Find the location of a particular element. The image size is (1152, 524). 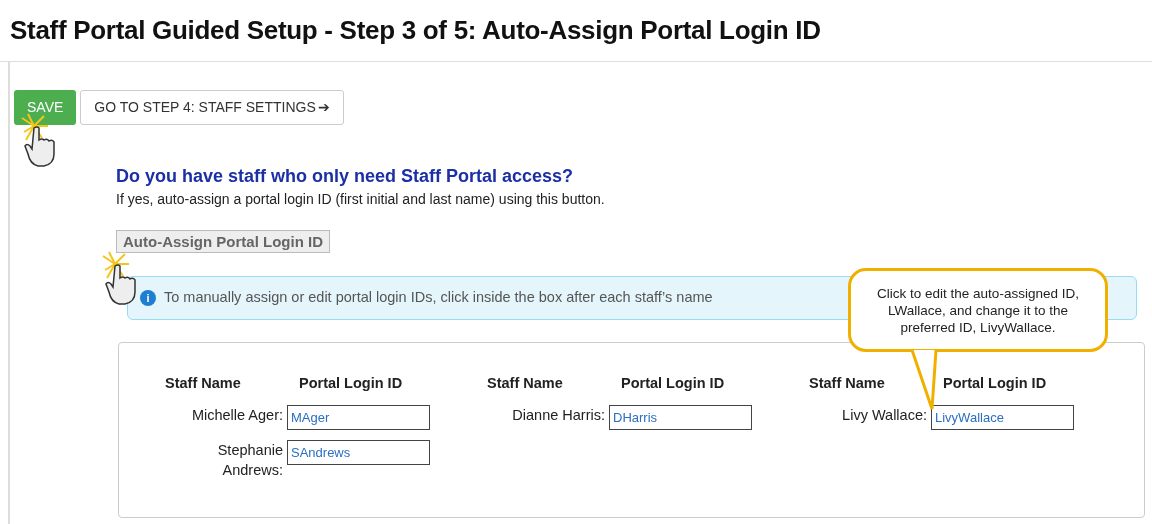

page-title: Staff Portal Guided Setup - Step 3 of 5: Auto-Assign Portal Login ID is located at coordinates (415, 30).